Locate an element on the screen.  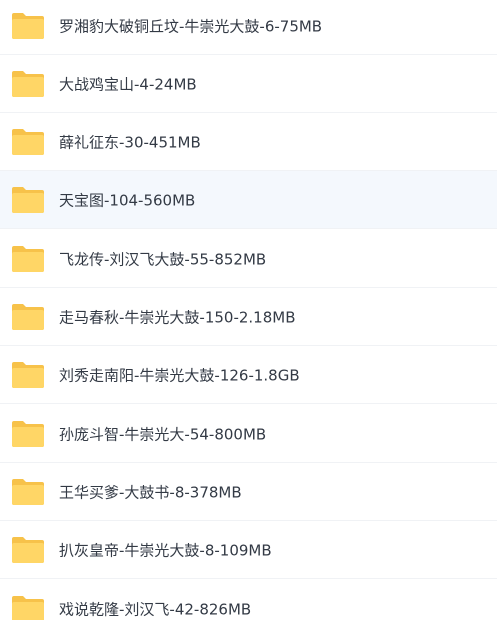
file-name: 戏说乾隆-刘汉飞-42-826MB is located at coordinates (155, 609).